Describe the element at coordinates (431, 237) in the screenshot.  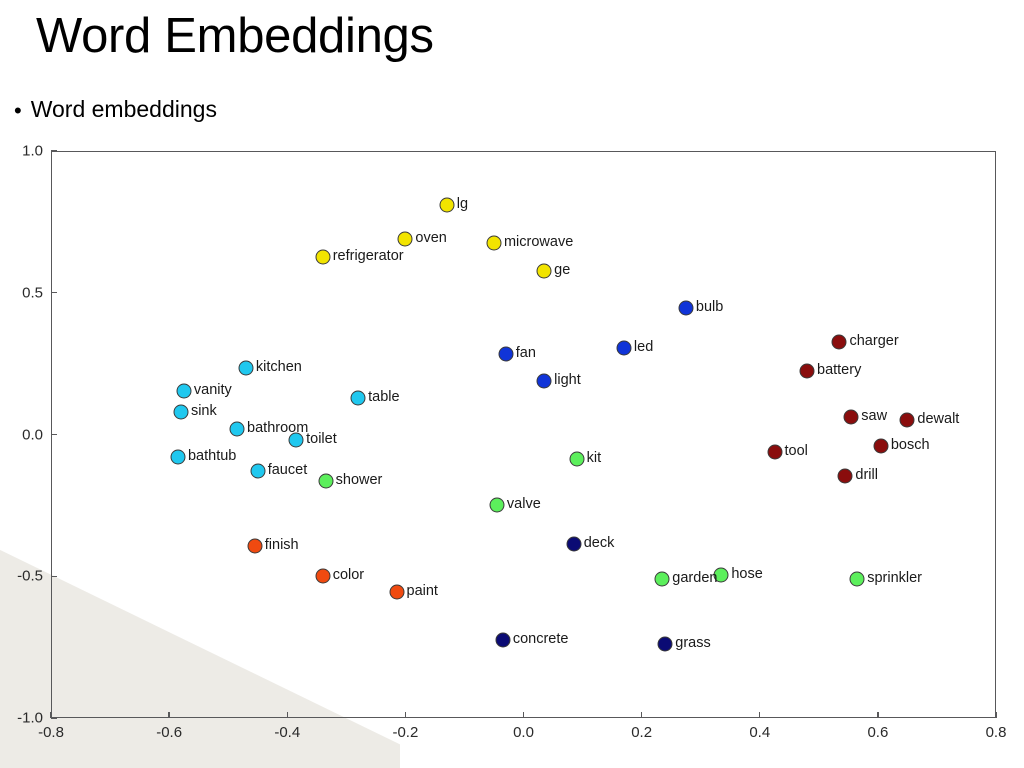
I see `scatter-point-label: oven` at that location.